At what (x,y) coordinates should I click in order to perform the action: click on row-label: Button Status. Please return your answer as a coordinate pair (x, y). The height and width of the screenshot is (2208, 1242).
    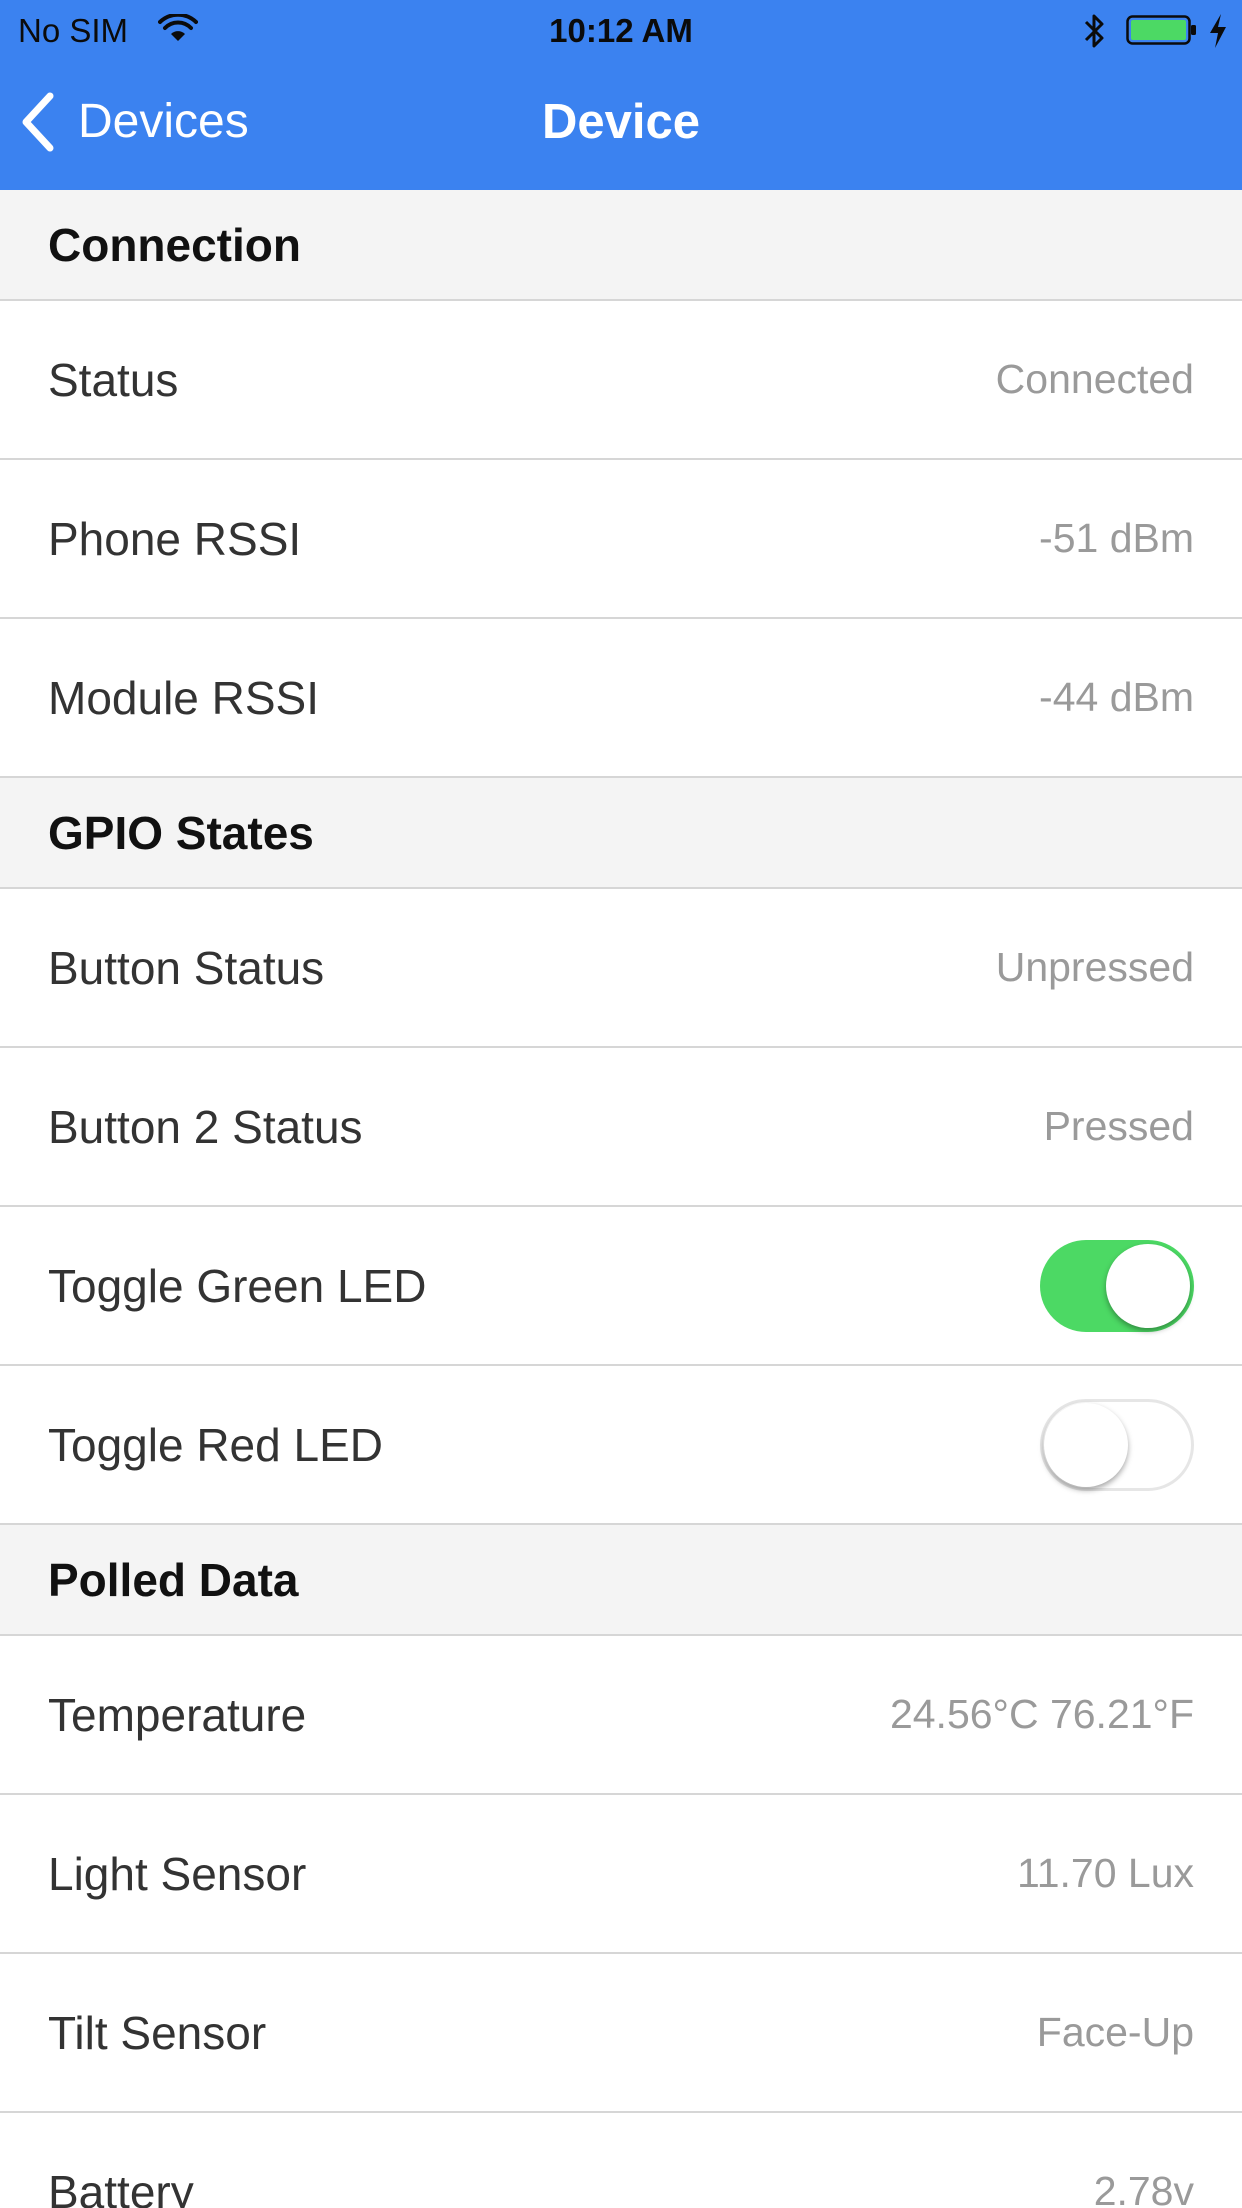
    Looking at the image, I should click on (186, 967).